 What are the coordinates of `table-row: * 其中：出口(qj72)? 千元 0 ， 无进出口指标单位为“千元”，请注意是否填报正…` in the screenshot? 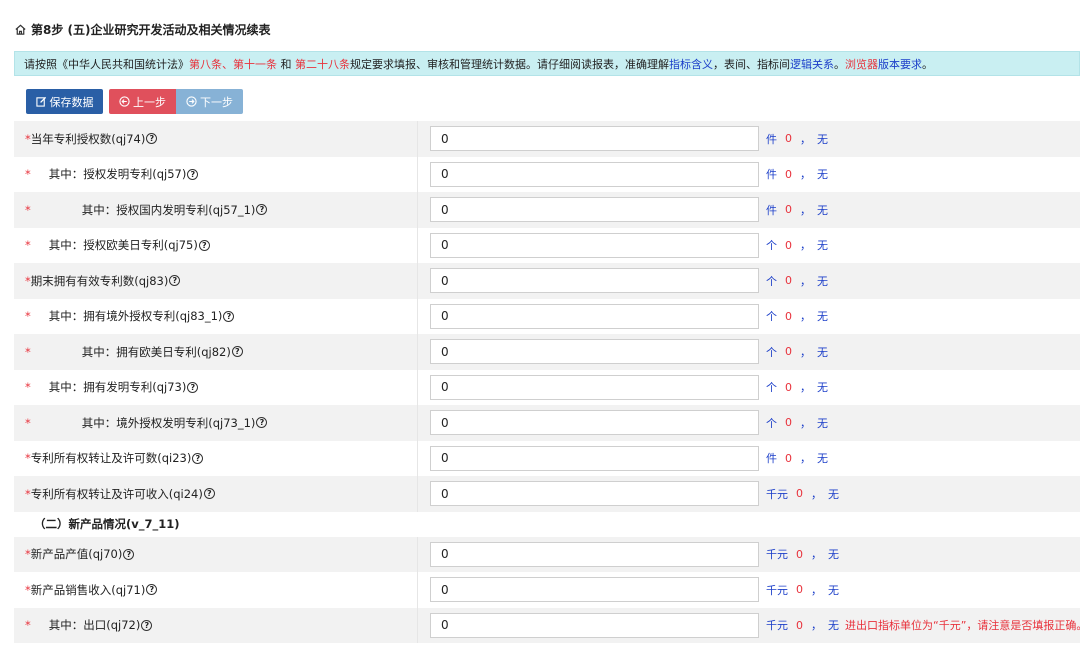 It's located at (547, 625).